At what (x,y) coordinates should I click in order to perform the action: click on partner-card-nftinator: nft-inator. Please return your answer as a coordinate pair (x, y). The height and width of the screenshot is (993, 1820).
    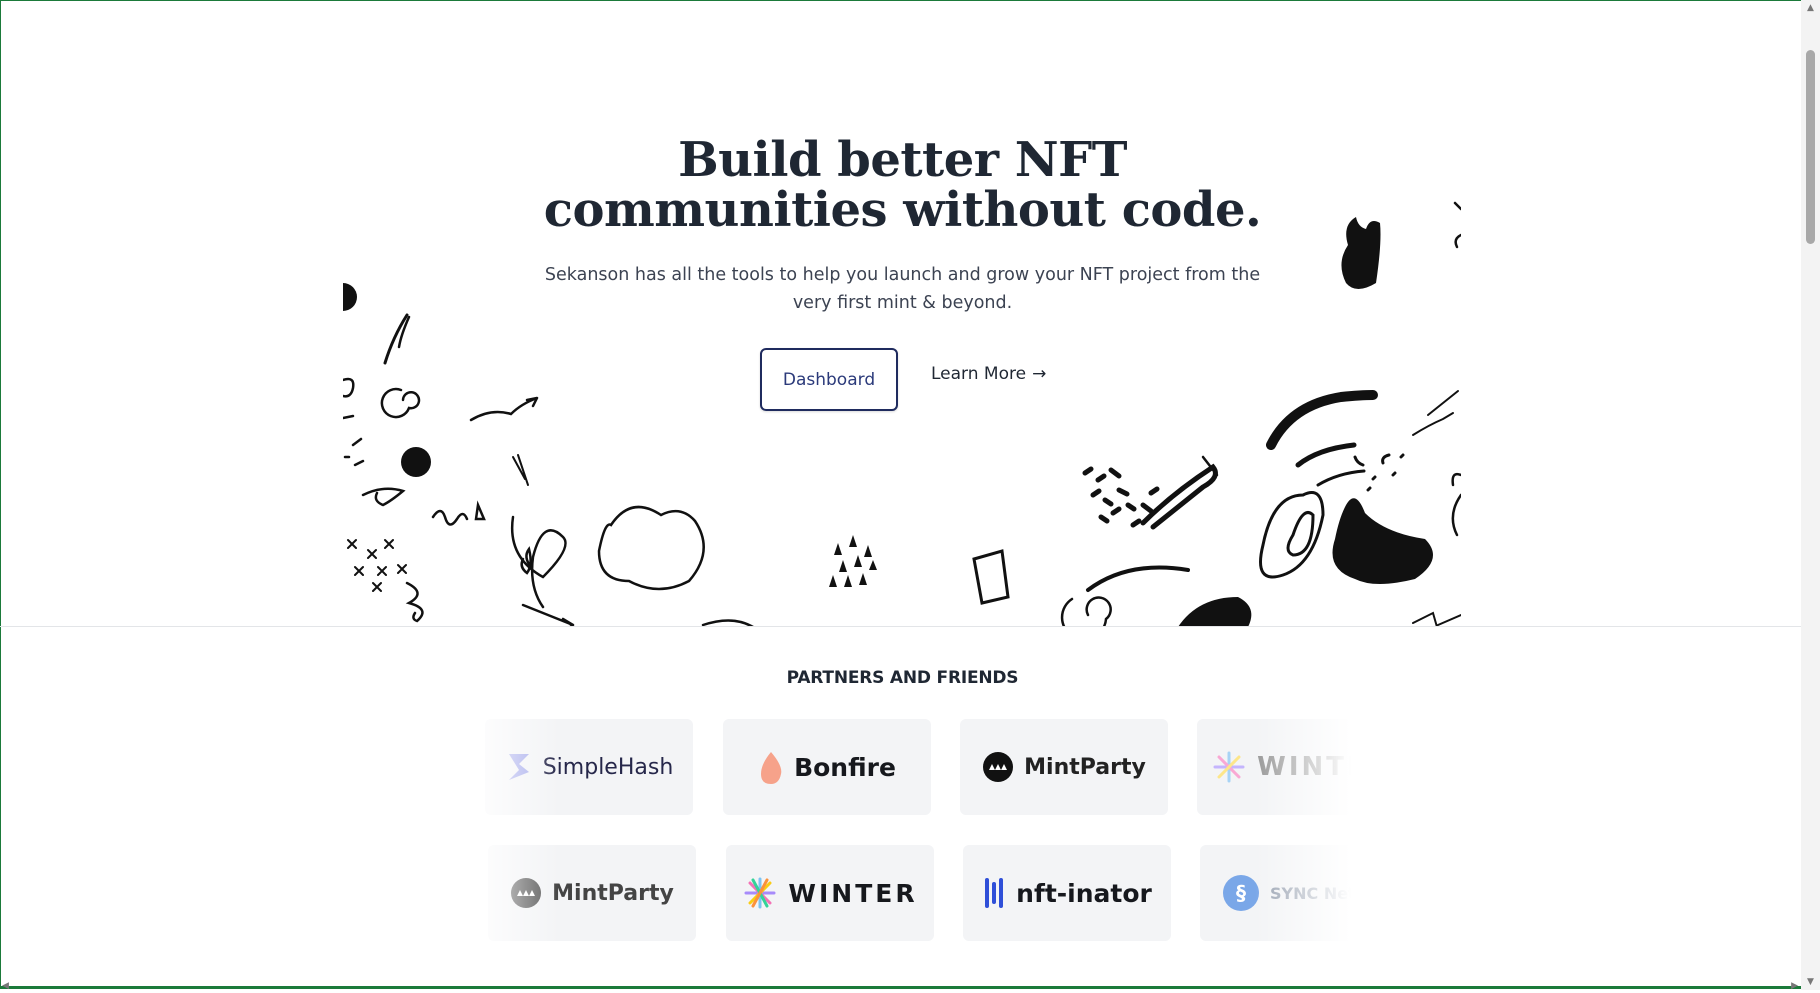
    Looking at the image, I should click on (1067, 893).